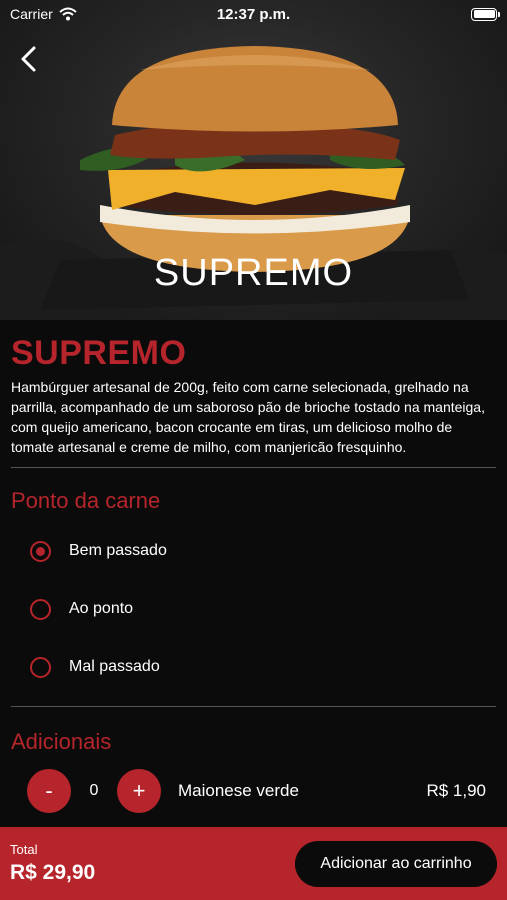 The width and height of the screenshot is (507, 900). I want to click on option-bem-passado: Bem passado, so click(253, 551).